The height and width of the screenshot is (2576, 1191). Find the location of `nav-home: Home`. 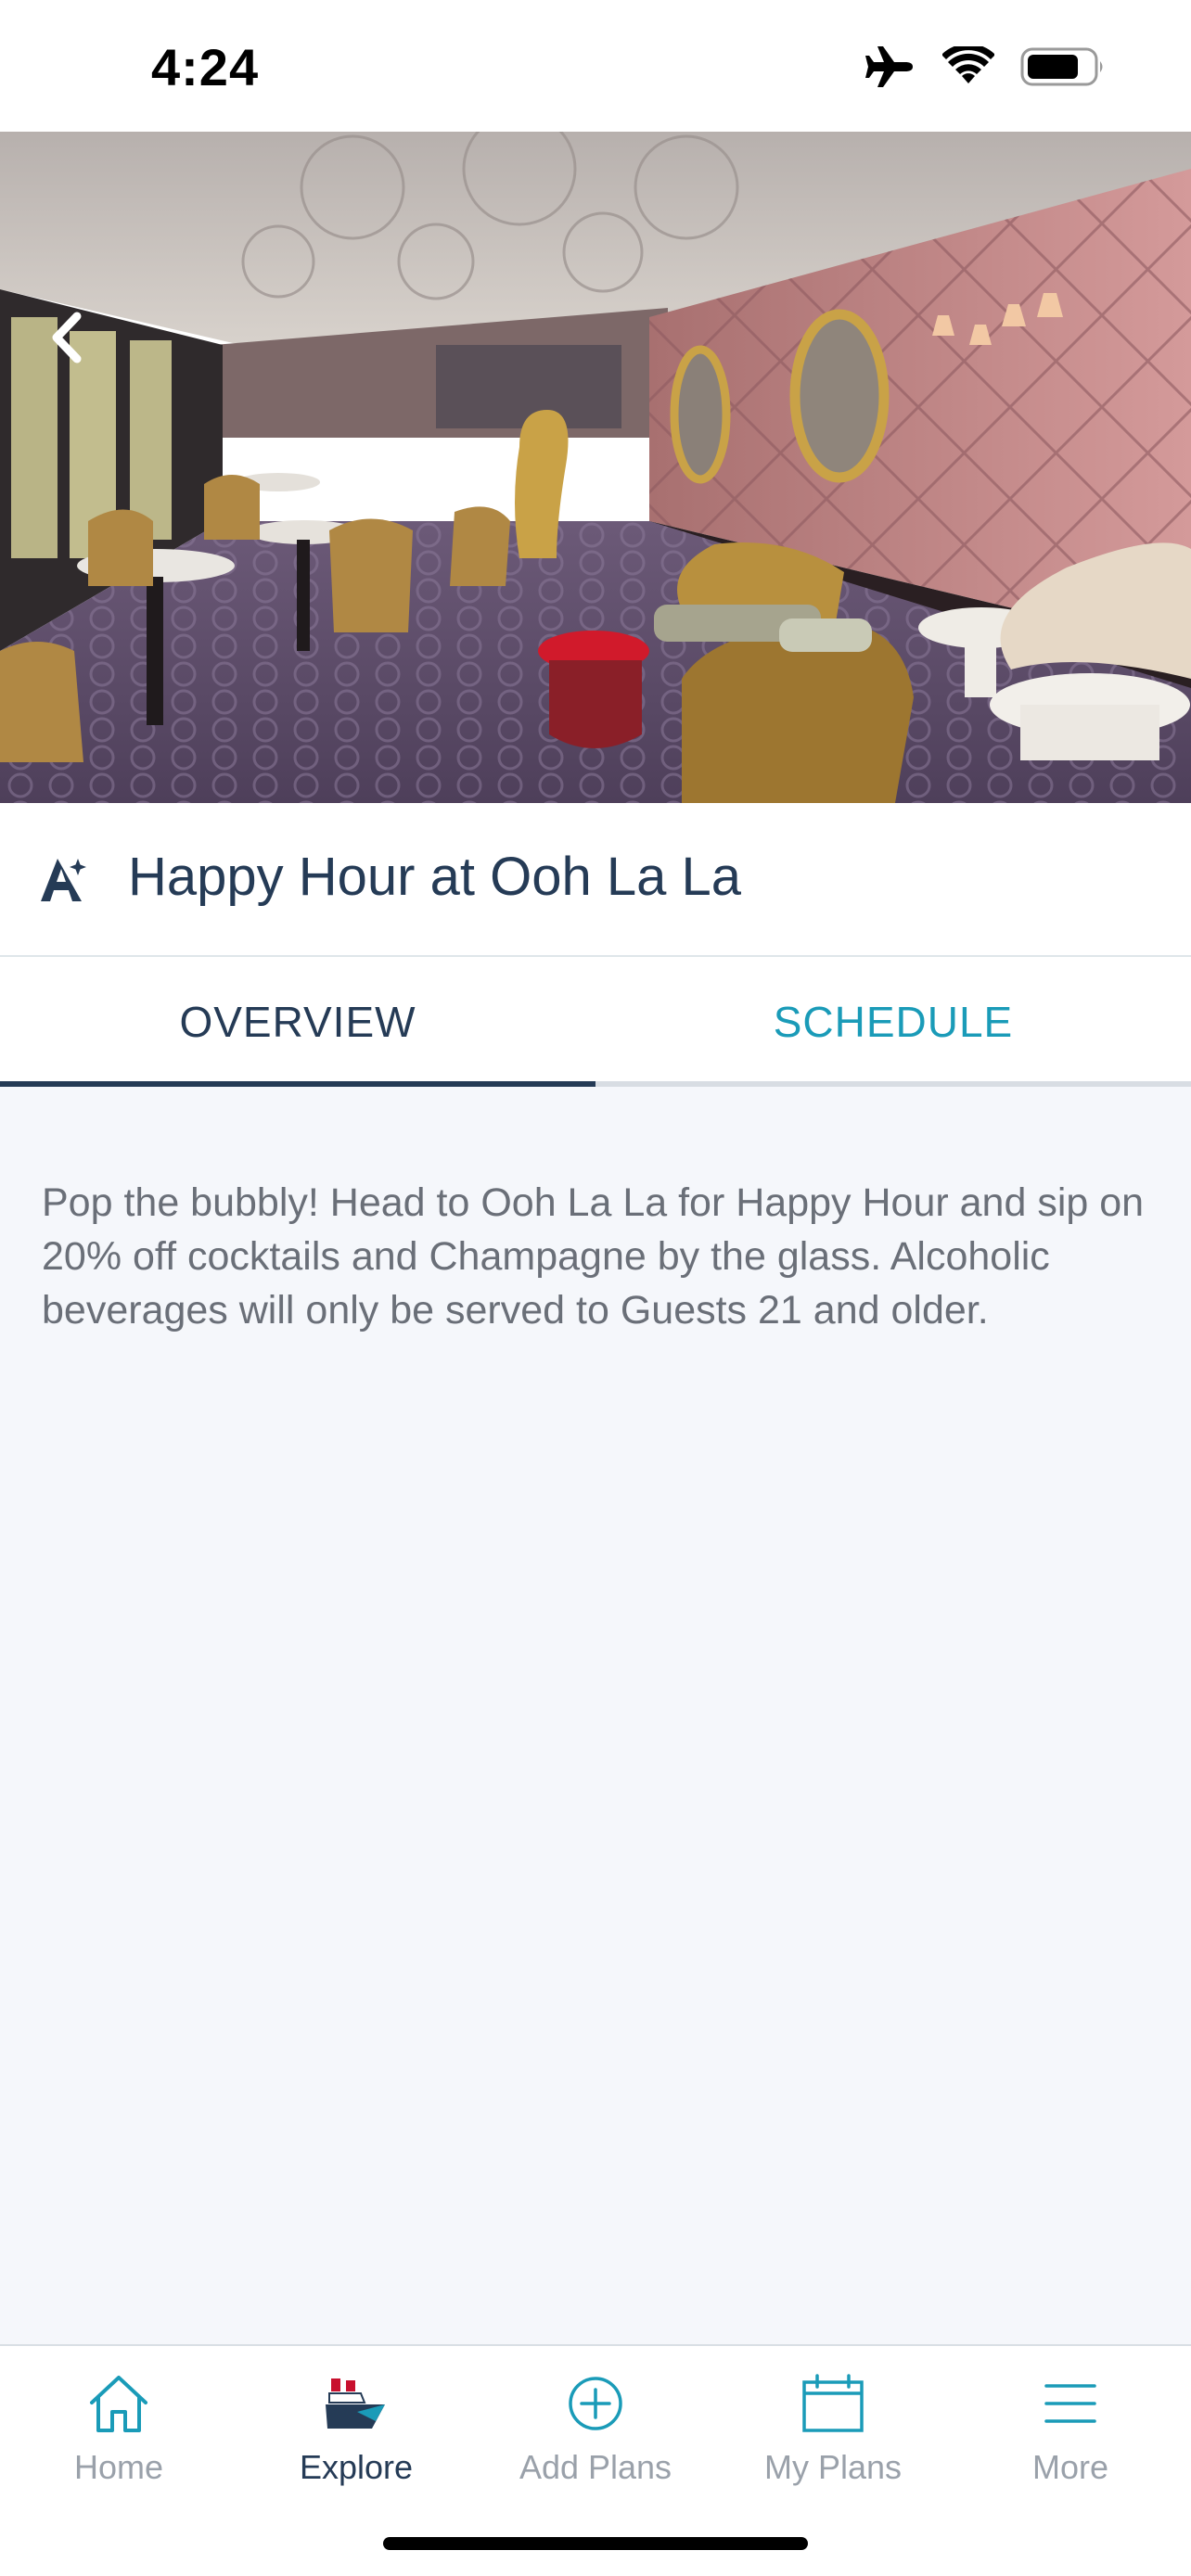

nav-home: Home is located at coordinates (118, 2425).